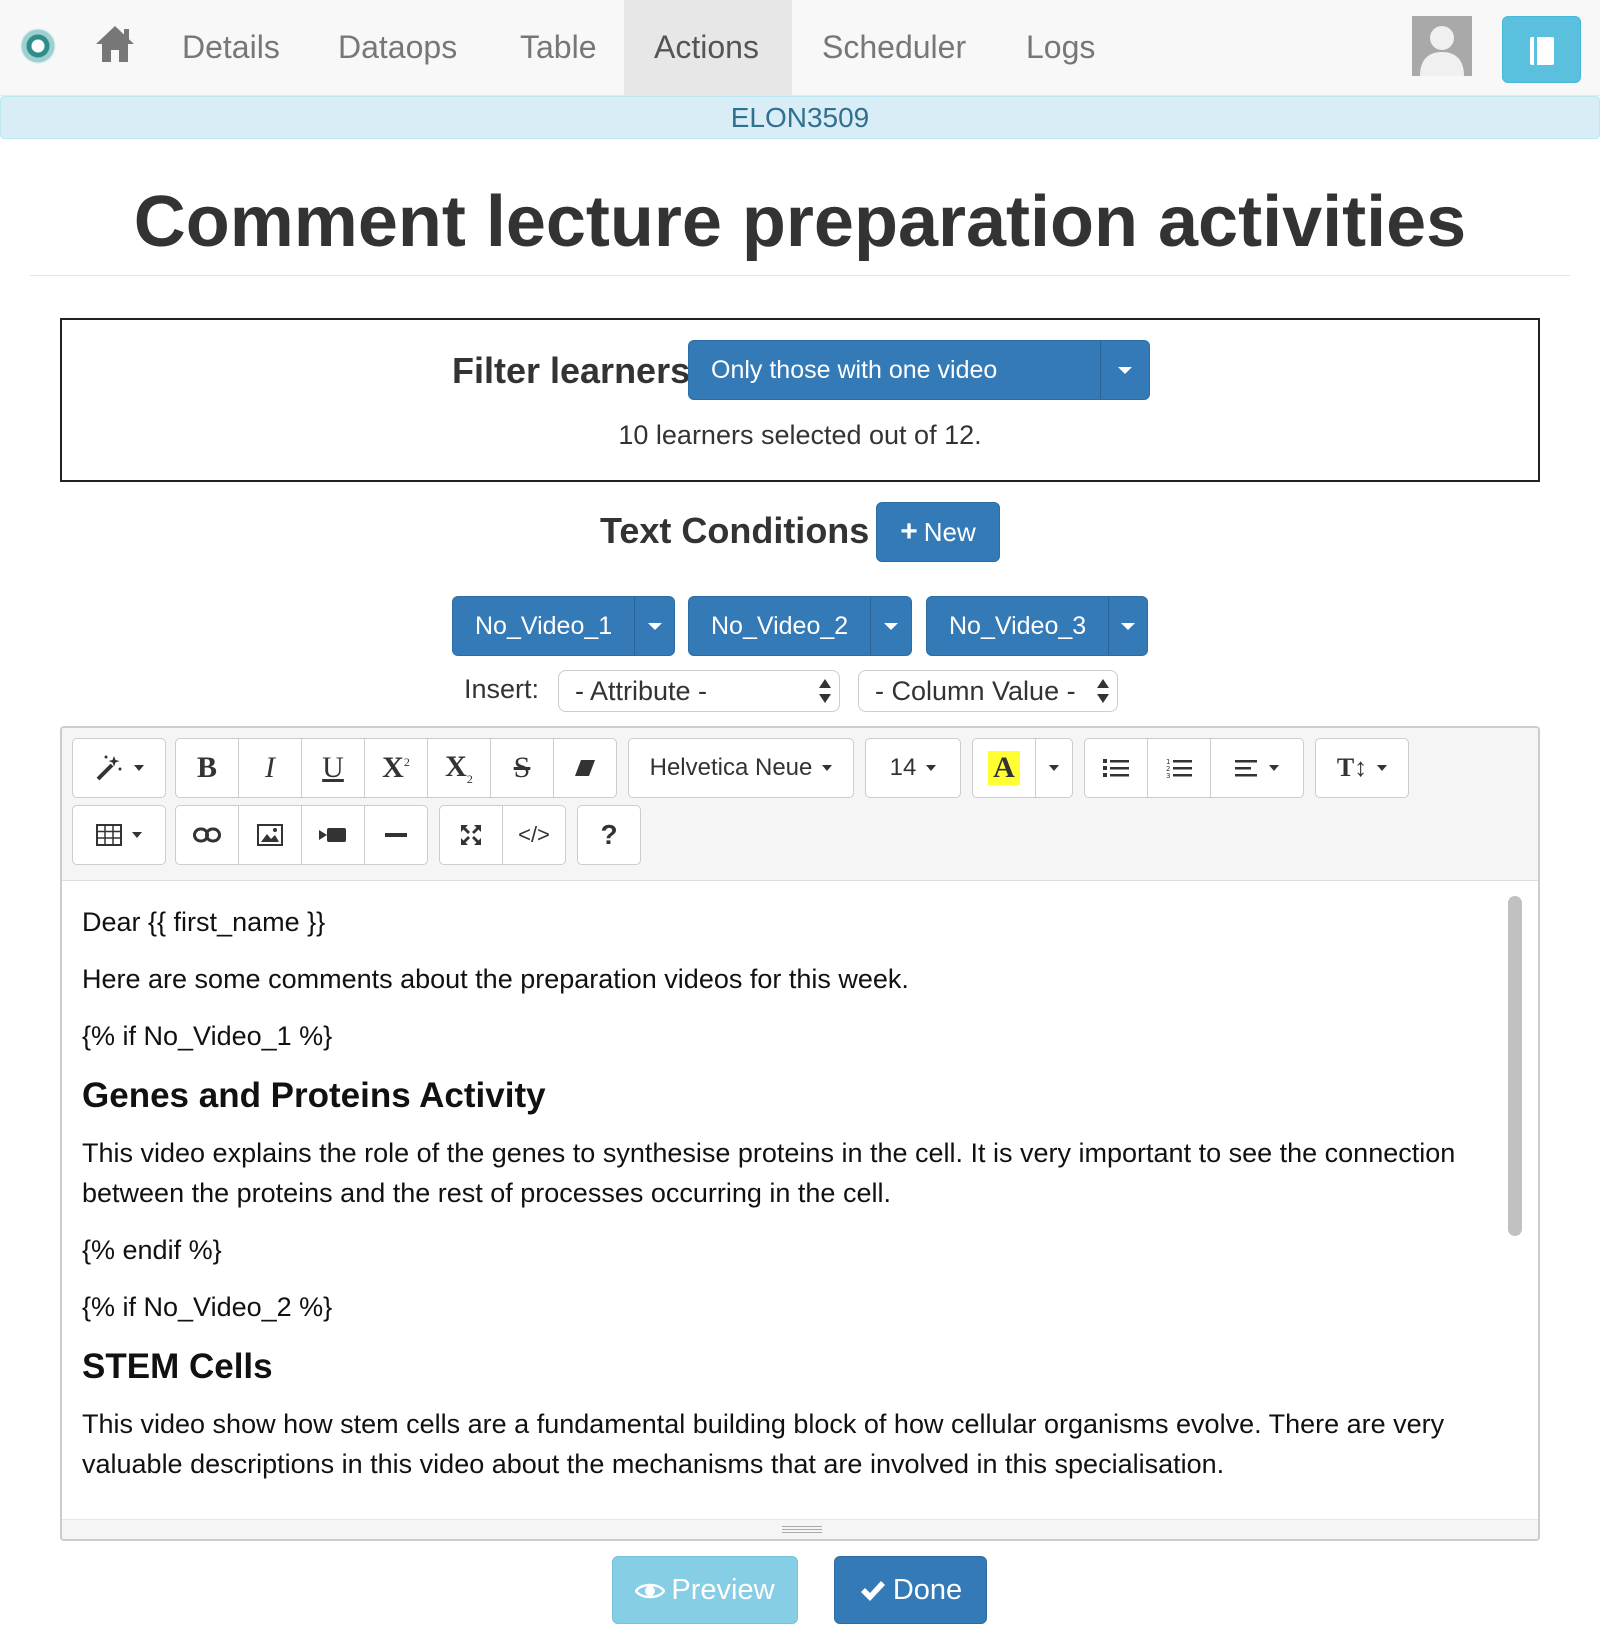  I want to click on text-color-icon: A, so click(1004, 768).